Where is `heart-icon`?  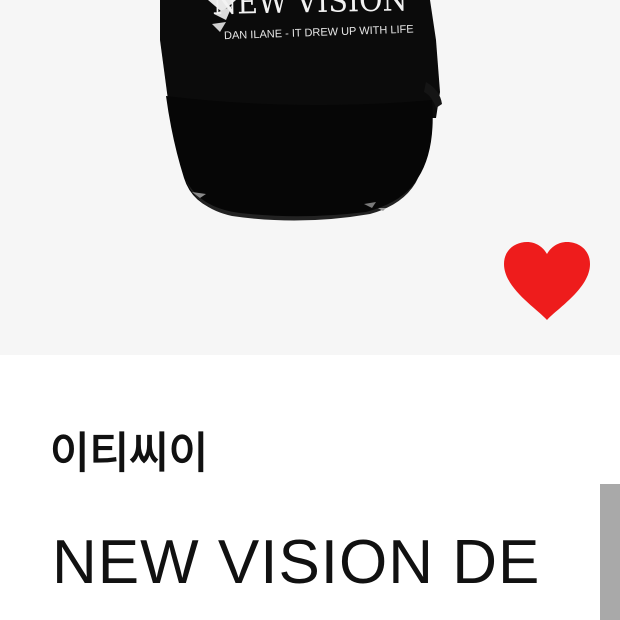
heart-icon is located at coordinates (547, 281).